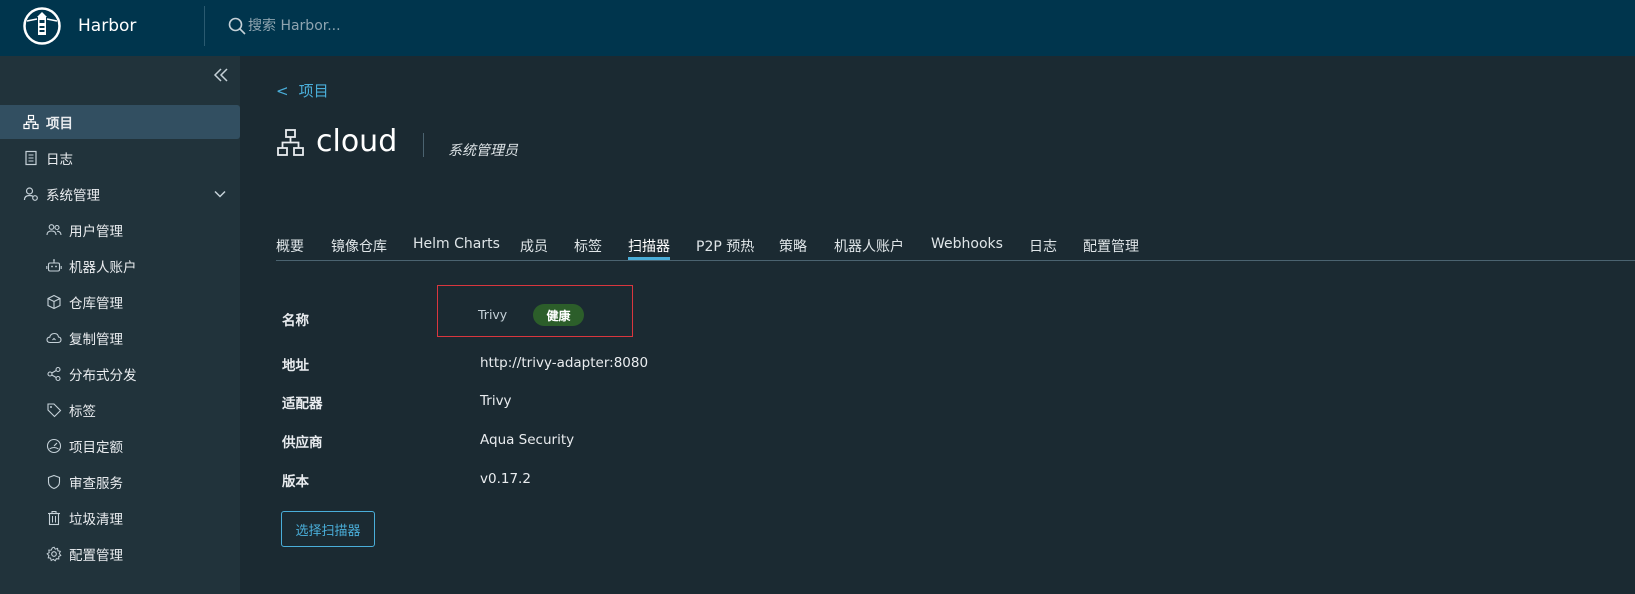 The image size is (1635, 594). I want to click on version-label: 版本, so click(295, 482).